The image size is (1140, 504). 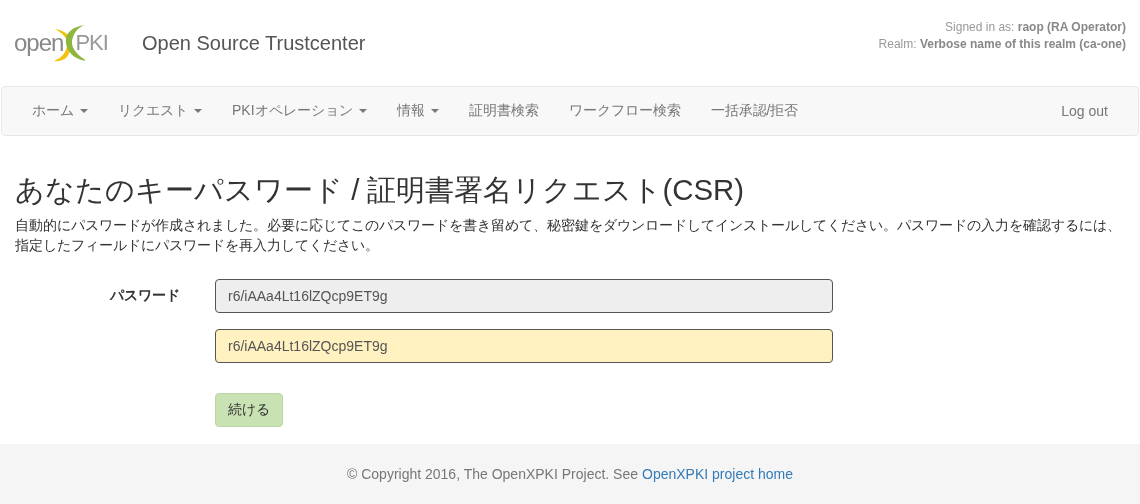 What do you see at coordinates (60, 111) in the screenshot?
I see `nav-item: ホーム` at bounding box center [60, 111].